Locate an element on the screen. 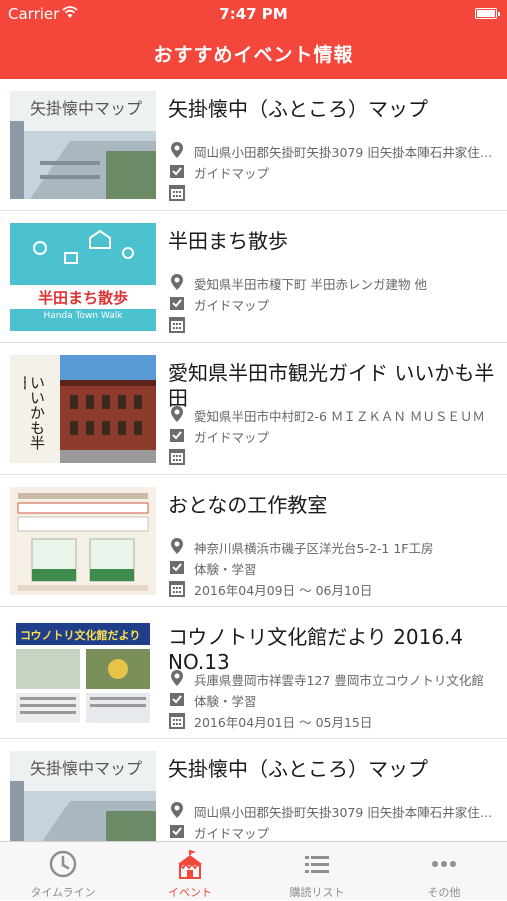 The height and width of the screenshot is (901, 507). event-title: おとなの工作教室 is located at coordinates (248, 505).